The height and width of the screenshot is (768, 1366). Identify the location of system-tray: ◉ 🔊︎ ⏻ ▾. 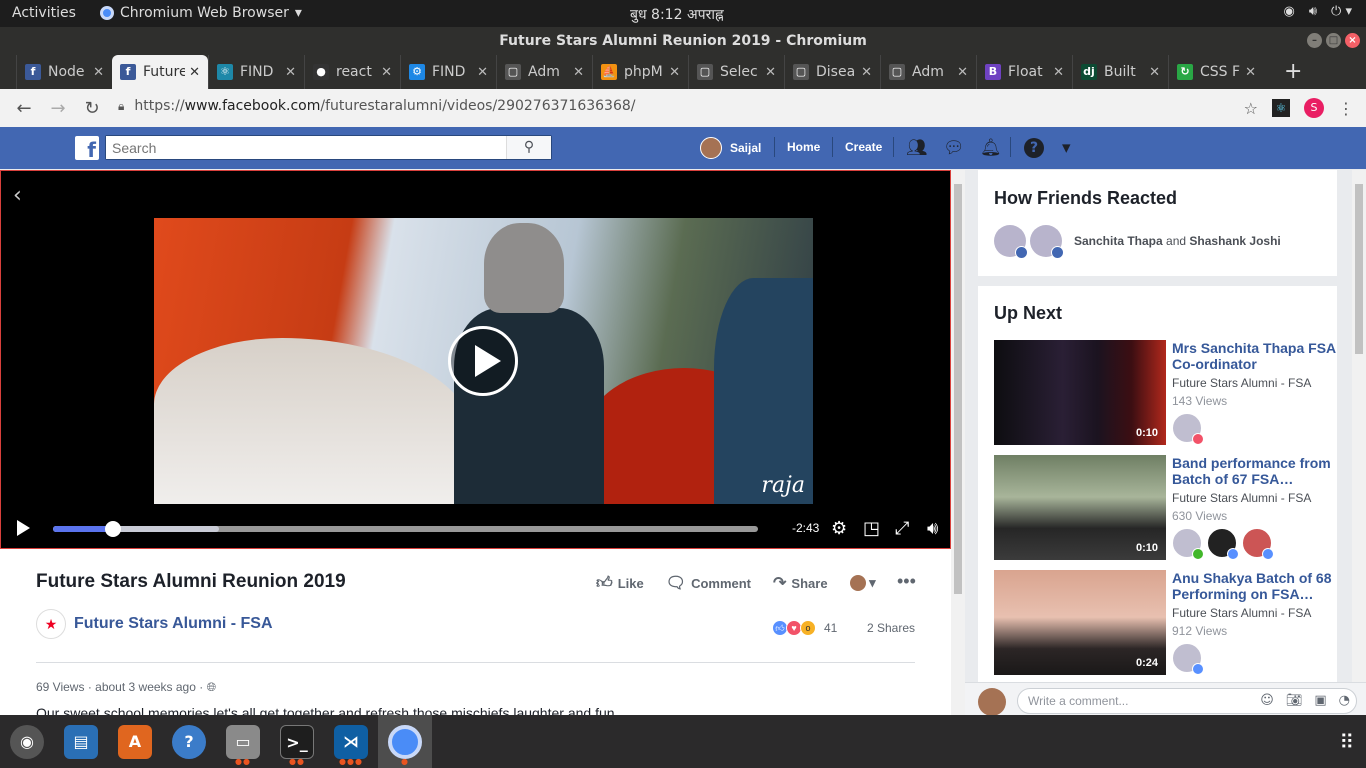
(1318, 11).